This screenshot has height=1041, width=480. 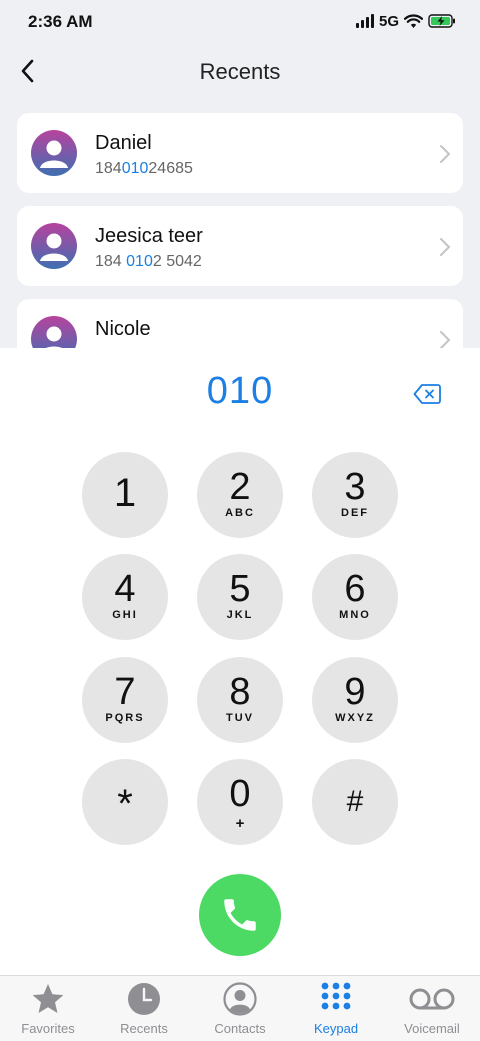 What do you see at coordinates (144, 169) in the screenshot?
I see `contact-number: 18401024685` at bounding box center [144, 169].